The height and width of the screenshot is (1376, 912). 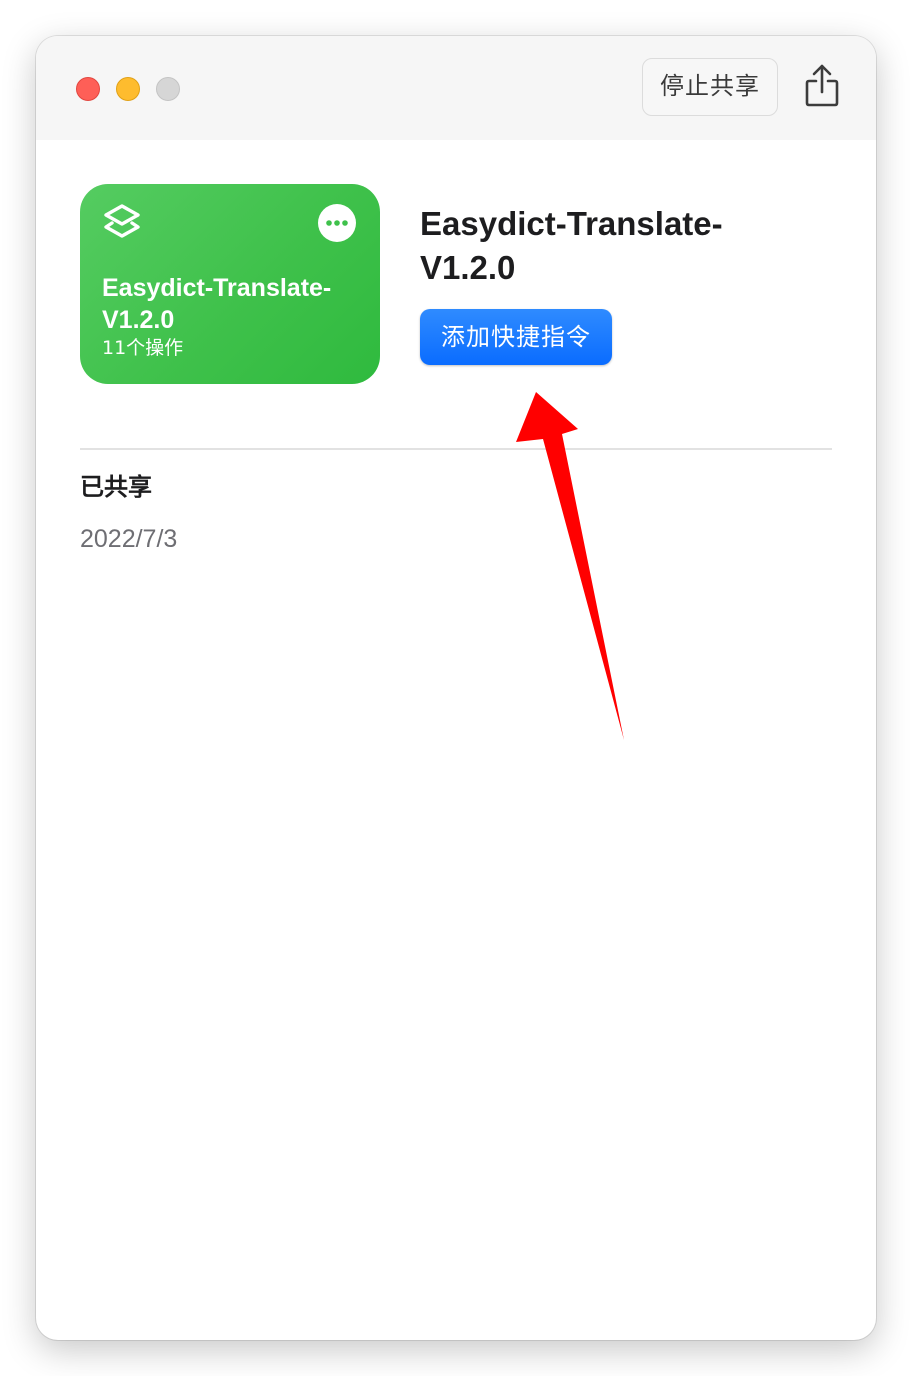 I want to click on shared-date: 2022/7/3, so click(x=129, y=539).